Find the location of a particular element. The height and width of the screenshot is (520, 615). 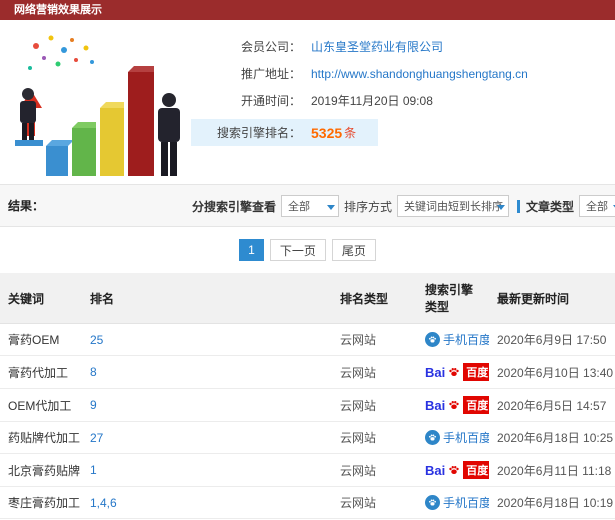

keyword-cell: 药贴牌代加工 is located at coordinates (41, 437).